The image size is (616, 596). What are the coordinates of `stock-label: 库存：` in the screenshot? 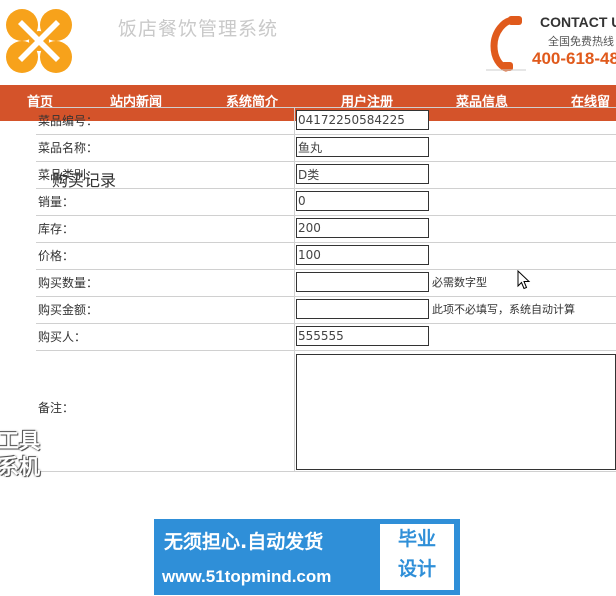 It's located at (56, 229).